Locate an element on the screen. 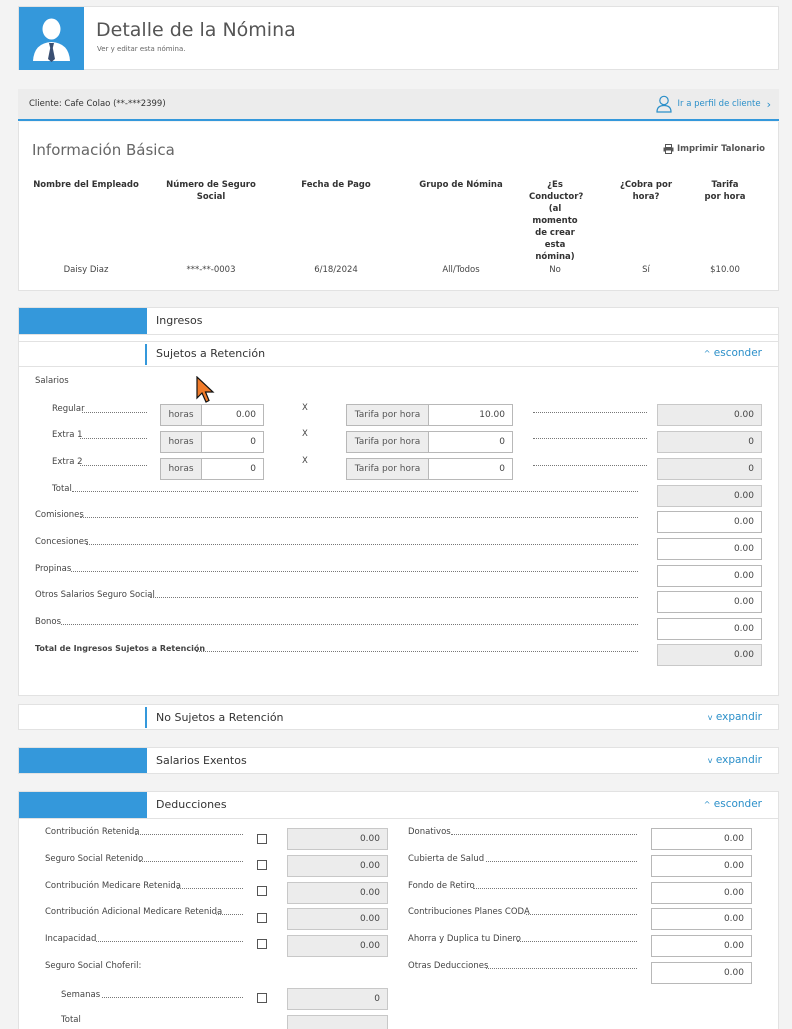 The height and width of the screenshot is (1029, 792). choferil-label: Seguro Social Choferil: is located at coordinates (93, 966).